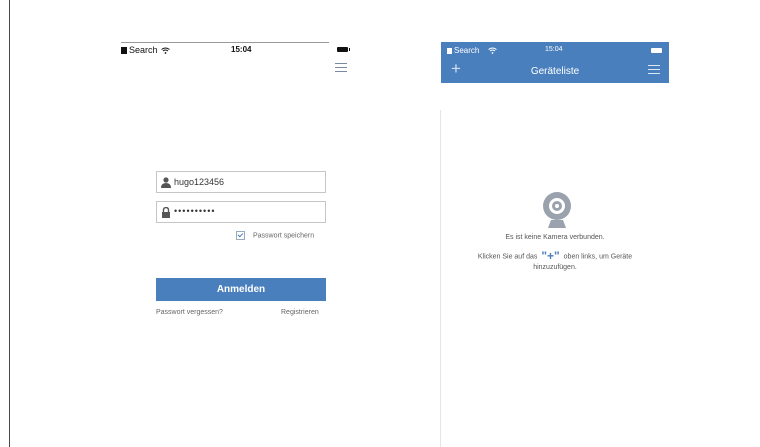 This screenshot has height=447, width=760. I want to click on hint-text: hinzuzufügen., so click(555, 268).